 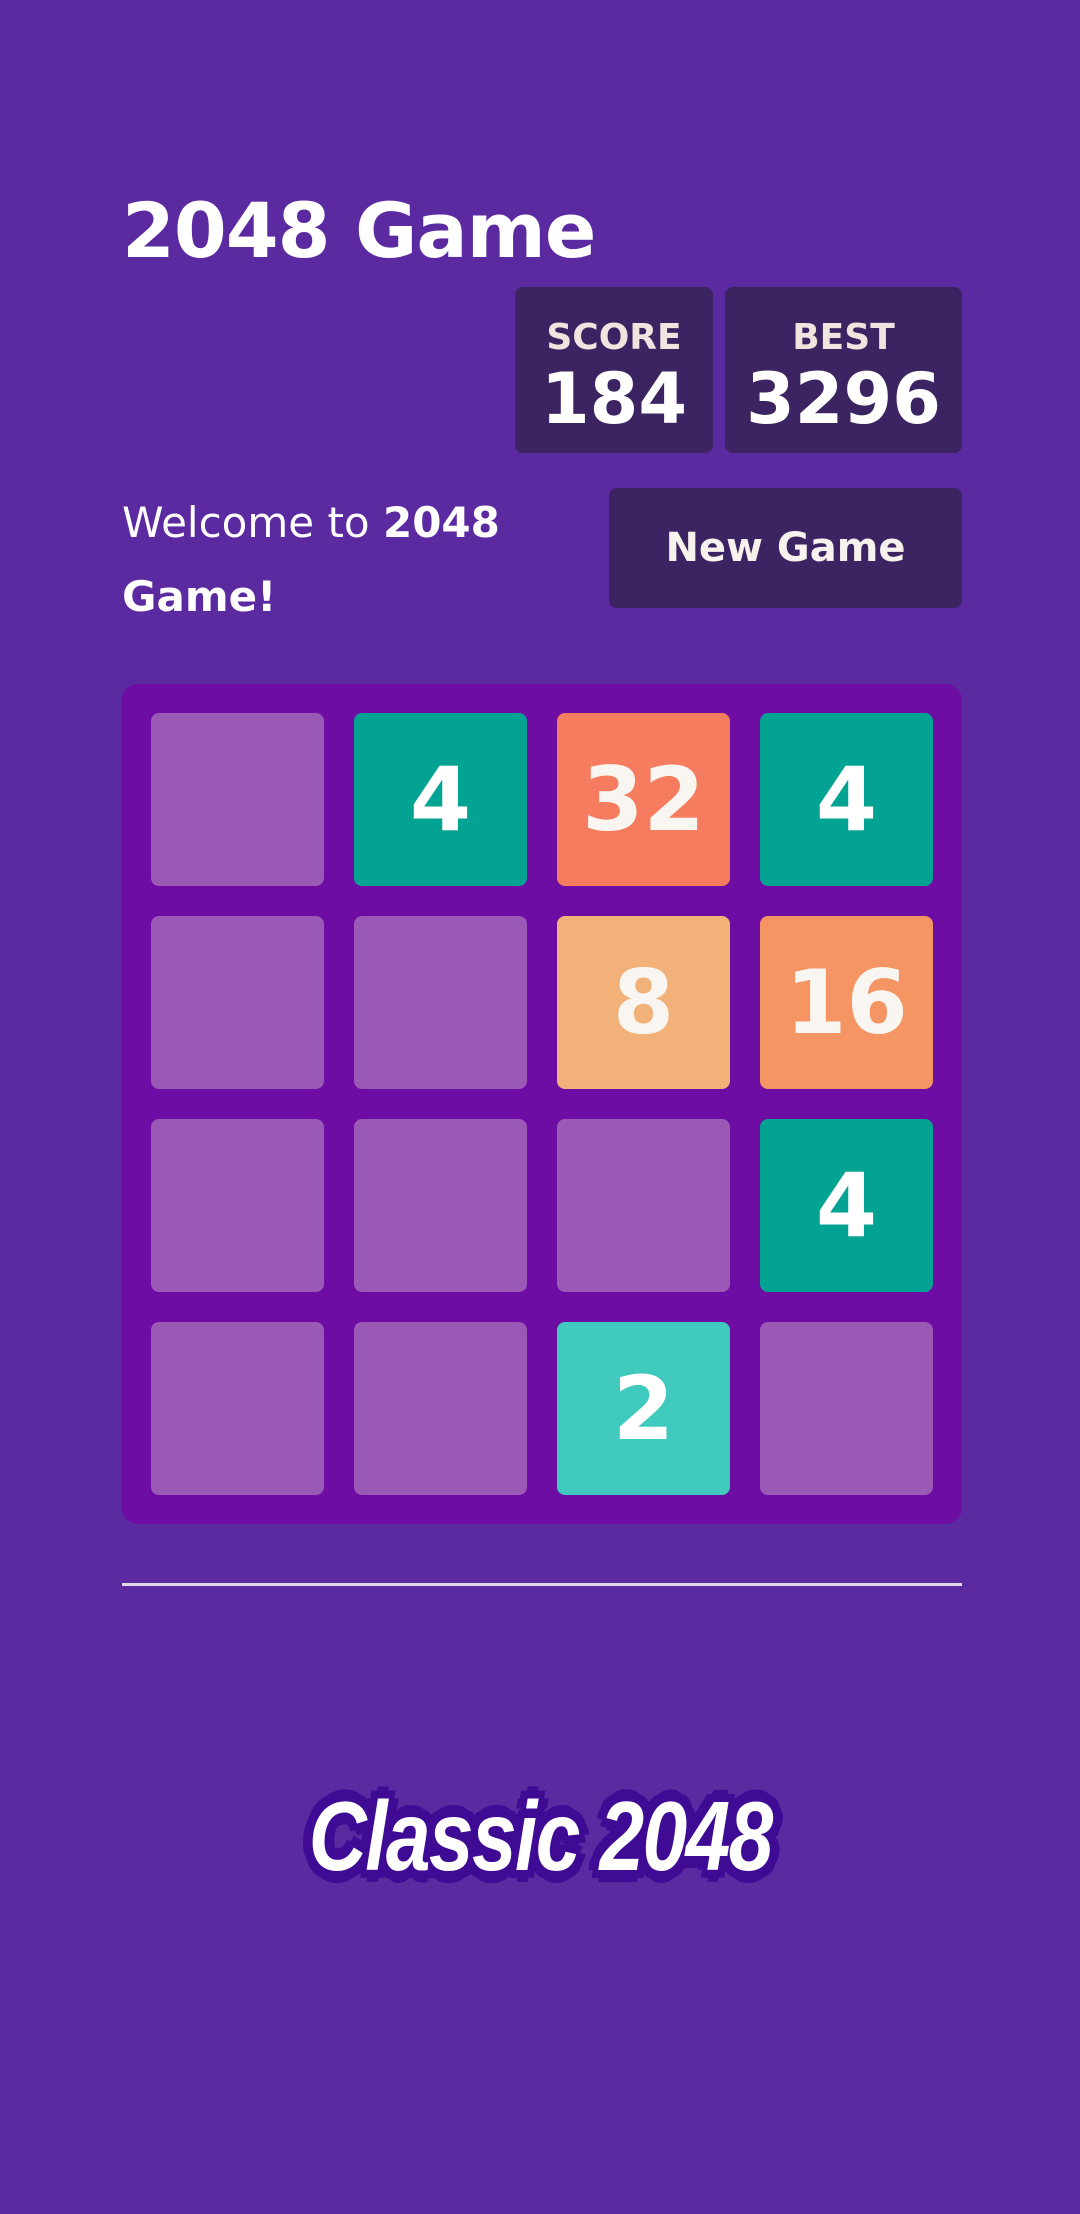 What do you see at coordinates (322, 560) in the screenshot?
I see `welcome-message: Welcome to 2048 Game!` at bounding box center [322, 560].